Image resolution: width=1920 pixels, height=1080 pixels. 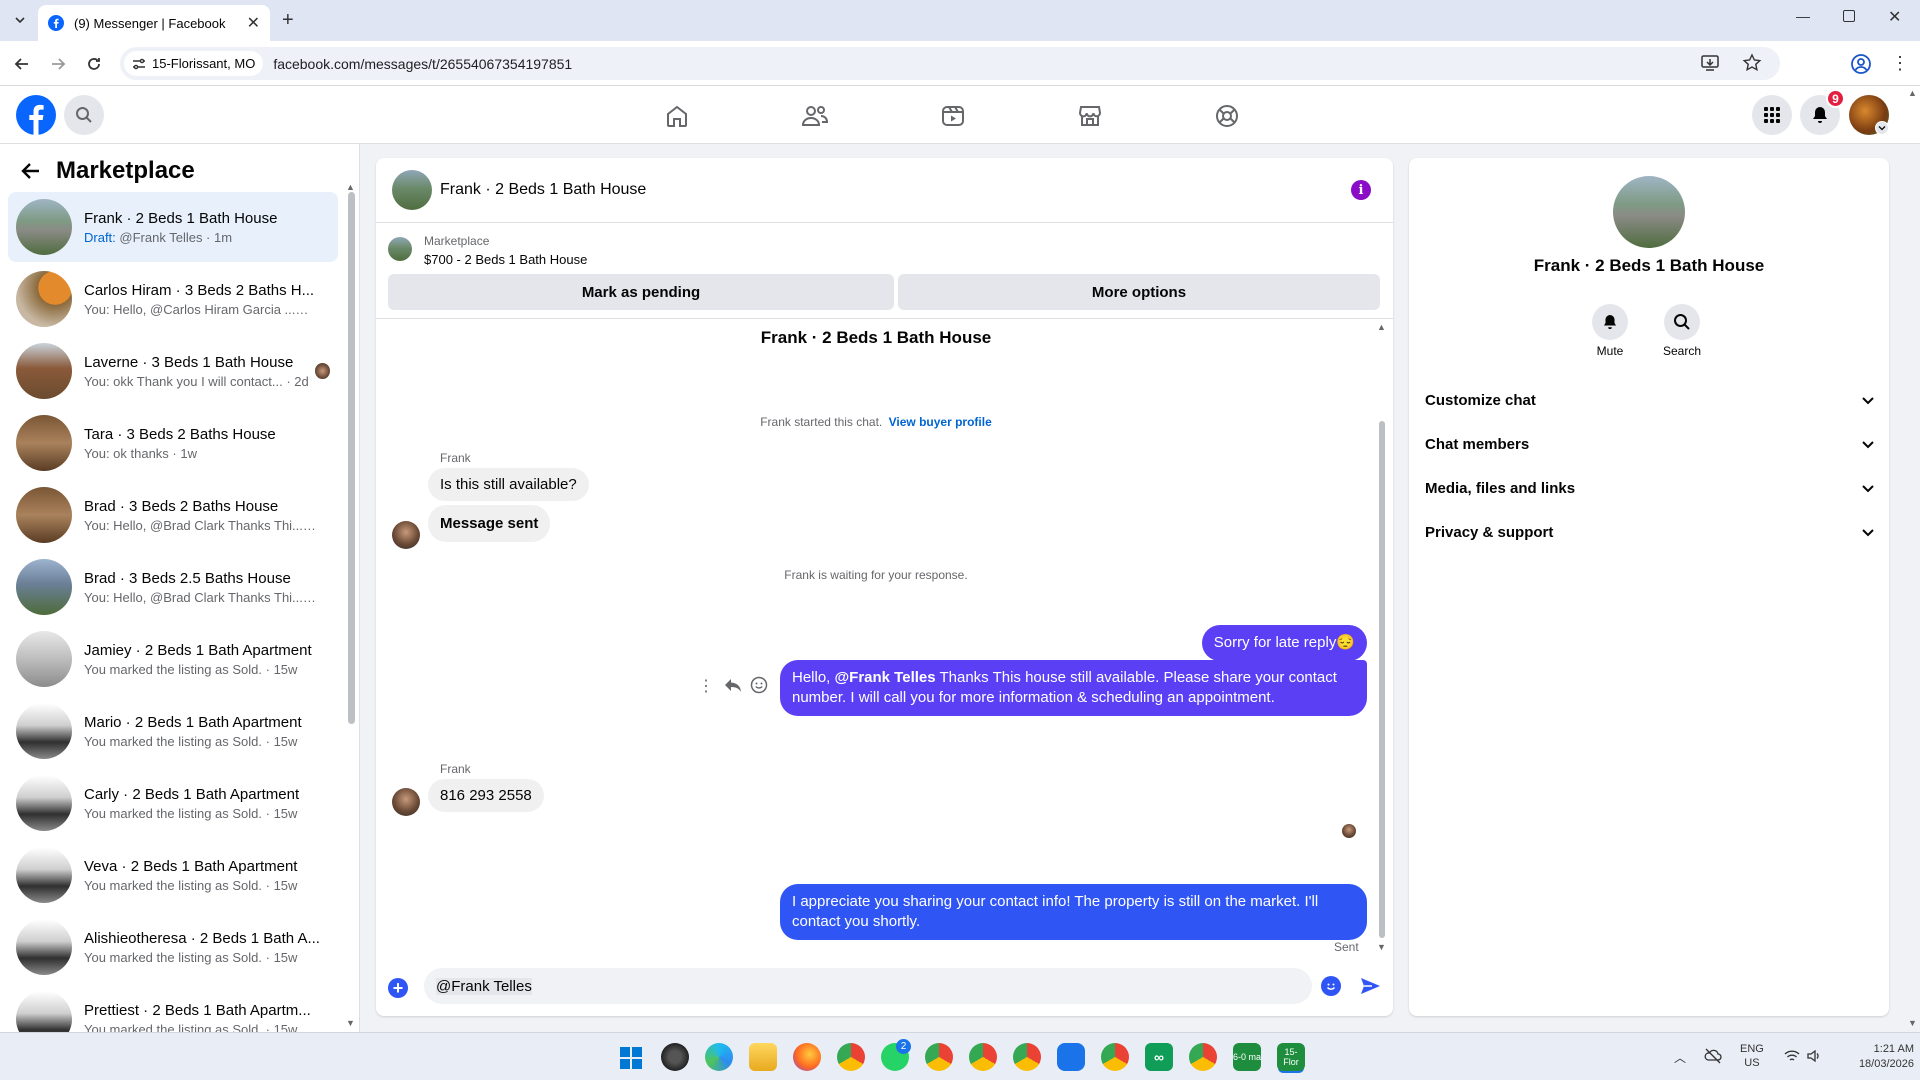 I want to click on facebook-search-button, so click(x=84, y=115).